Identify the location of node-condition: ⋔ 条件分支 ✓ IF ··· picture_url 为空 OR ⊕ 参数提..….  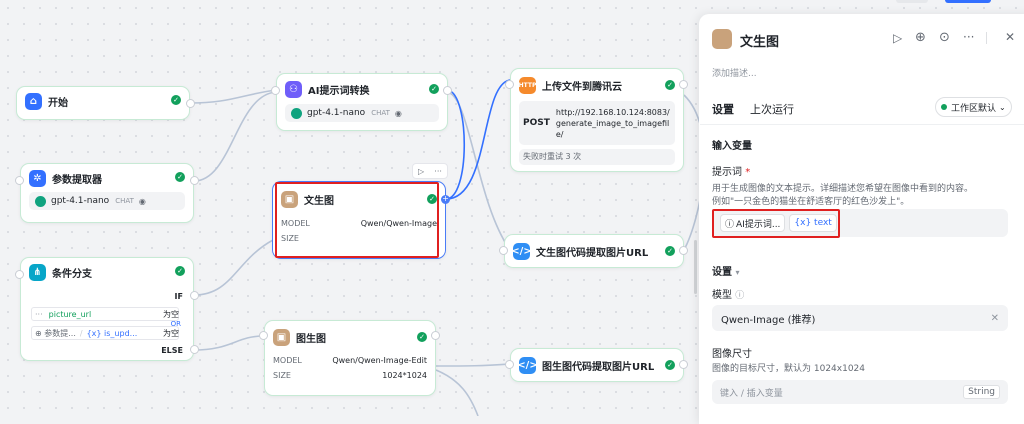
(107, 309).